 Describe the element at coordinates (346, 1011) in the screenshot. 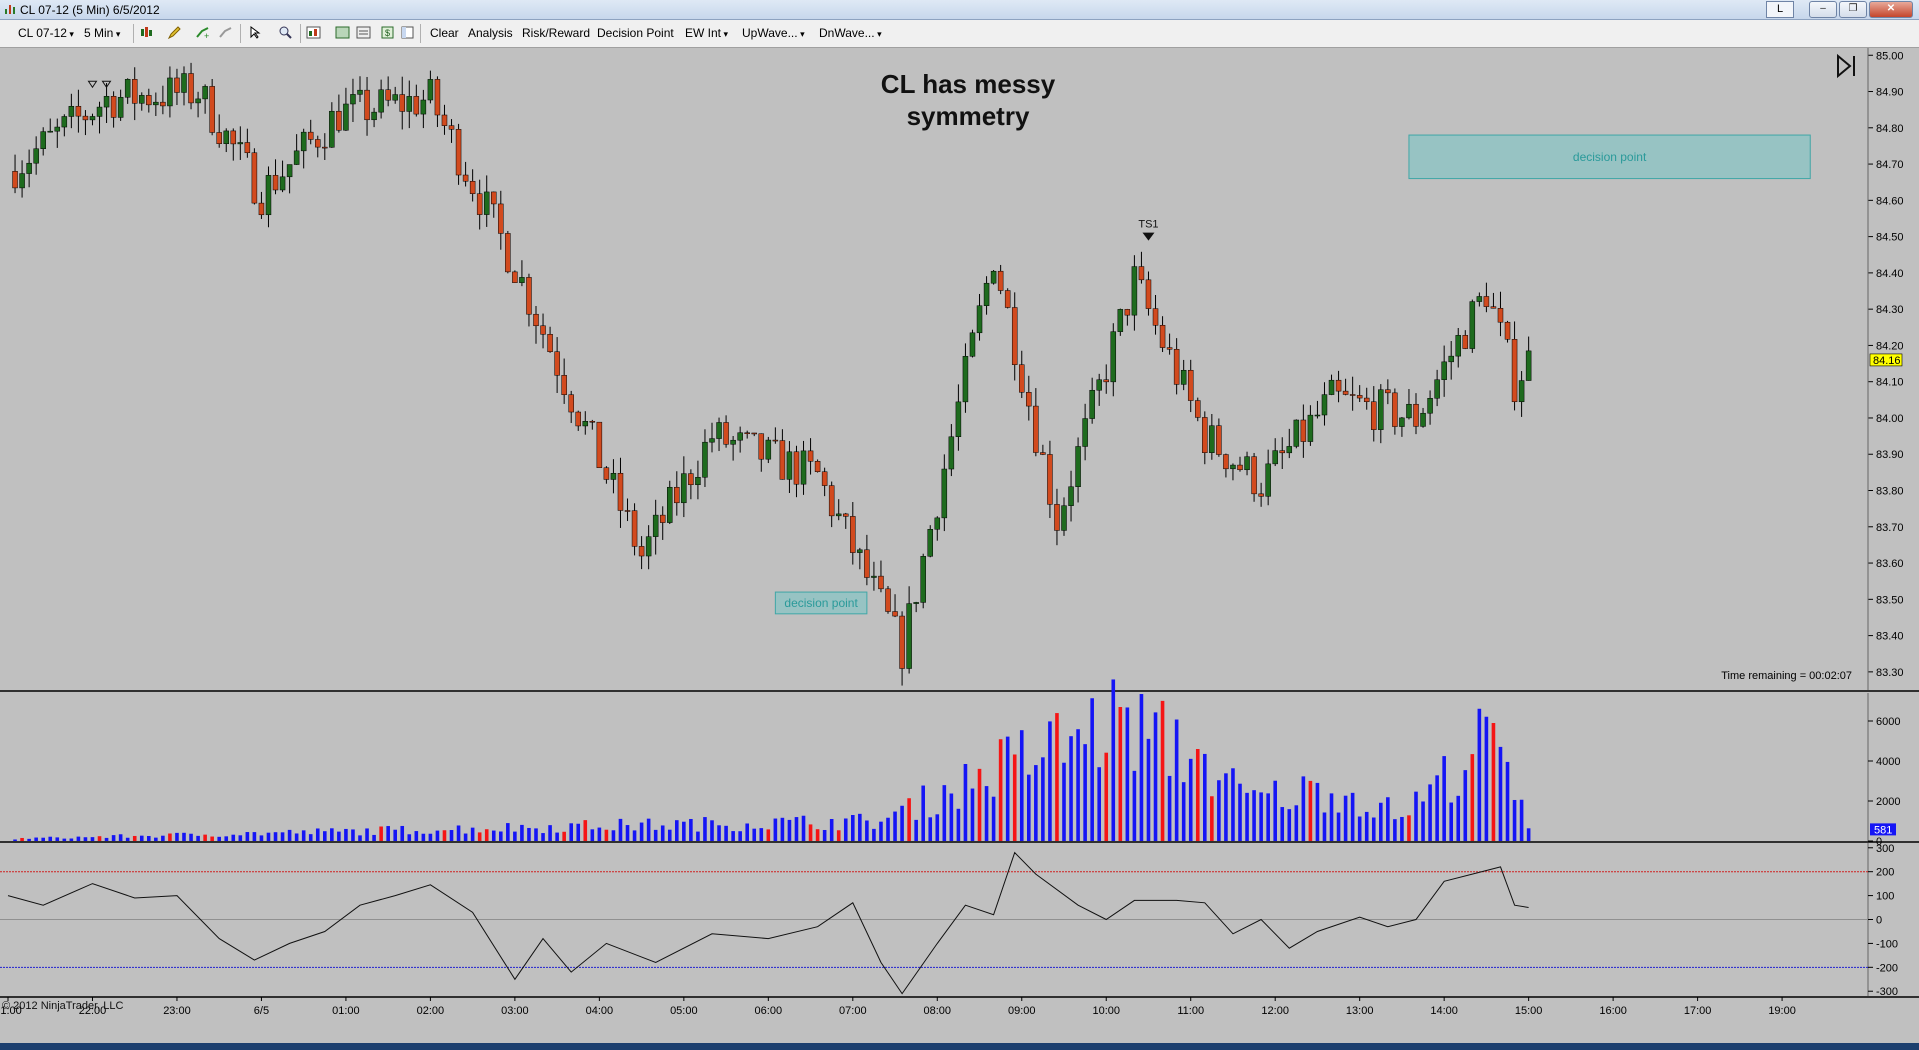

I see `time-tick-label: 01:00` at that location.